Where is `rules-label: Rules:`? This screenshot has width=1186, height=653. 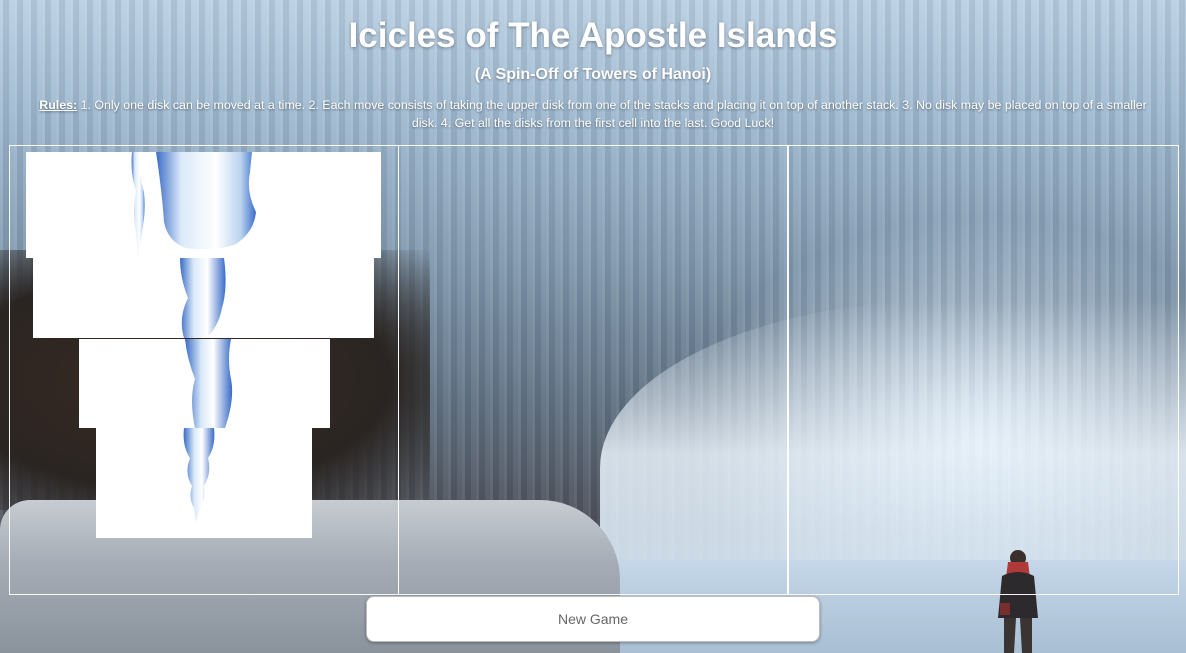 rules-label: Rules: is located at coordinates (58, 105).